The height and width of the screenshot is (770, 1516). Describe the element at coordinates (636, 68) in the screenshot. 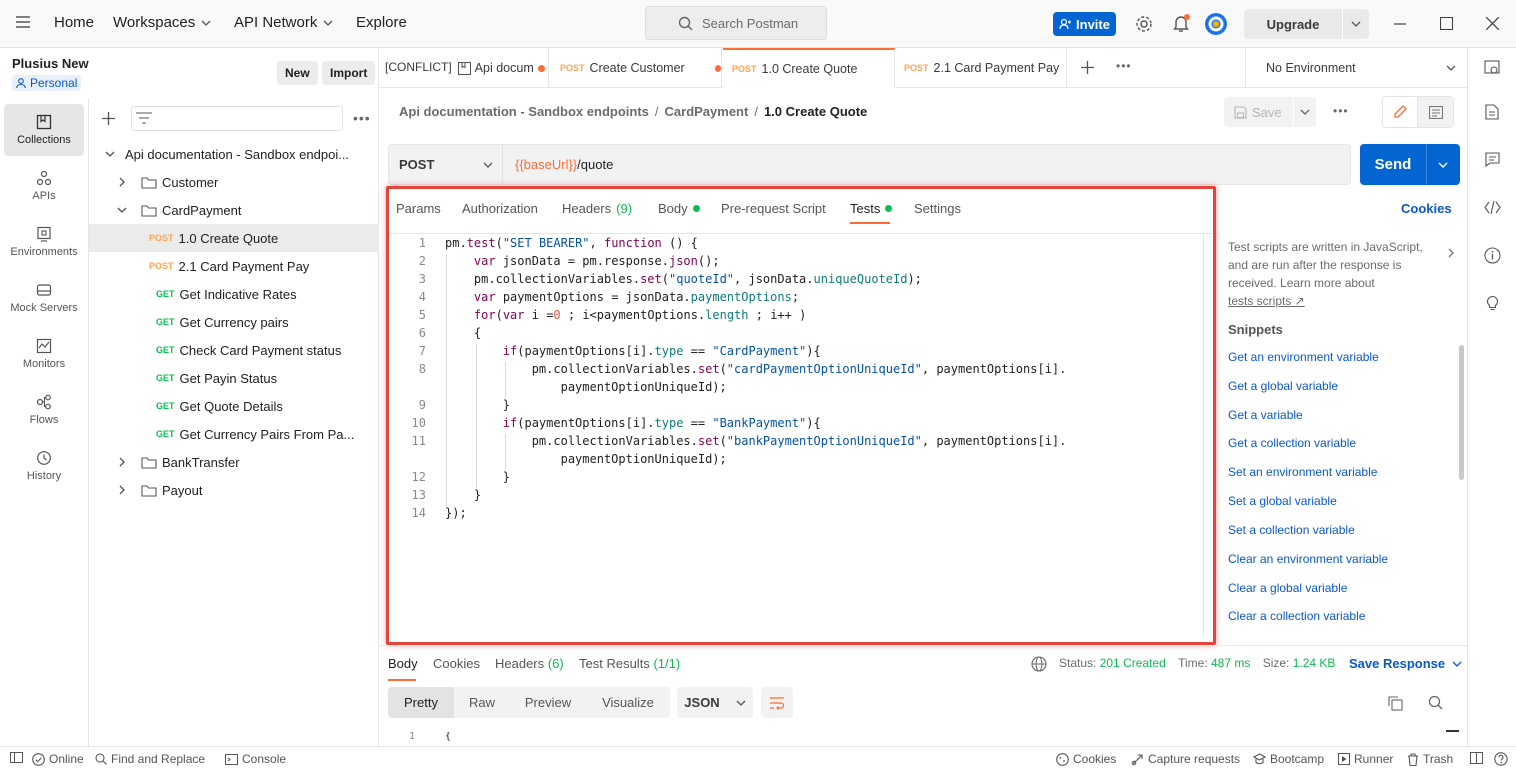

I see `tab-create-customer: POST Create Customer` at that location.